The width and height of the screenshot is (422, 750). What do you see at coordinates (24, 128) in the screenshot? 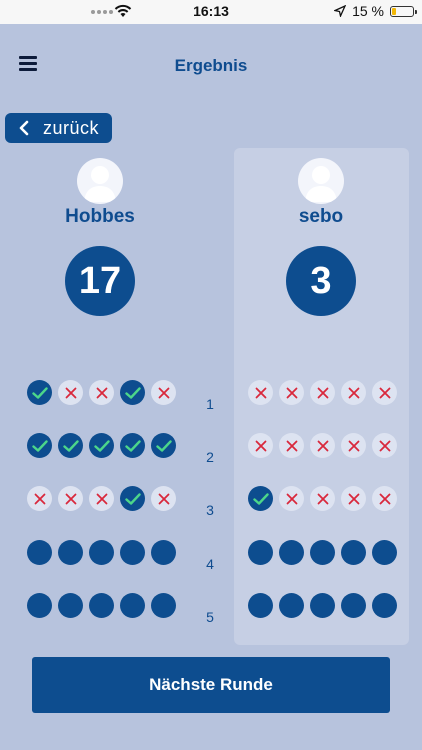
I see `chevron-left-icon` at bounding box center [24, 128].